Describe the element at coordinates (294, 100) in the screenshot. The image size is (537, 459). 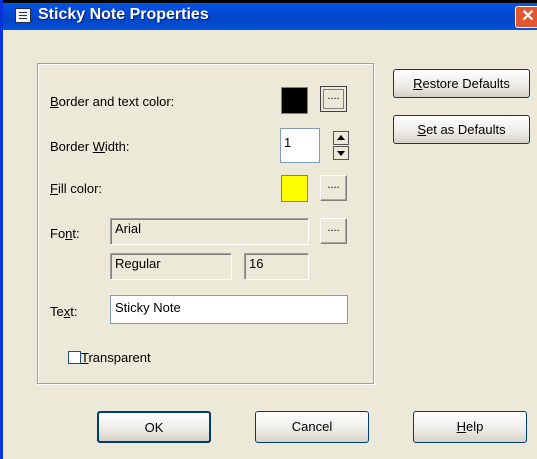
I see `border-text-color-swatch` at that location.